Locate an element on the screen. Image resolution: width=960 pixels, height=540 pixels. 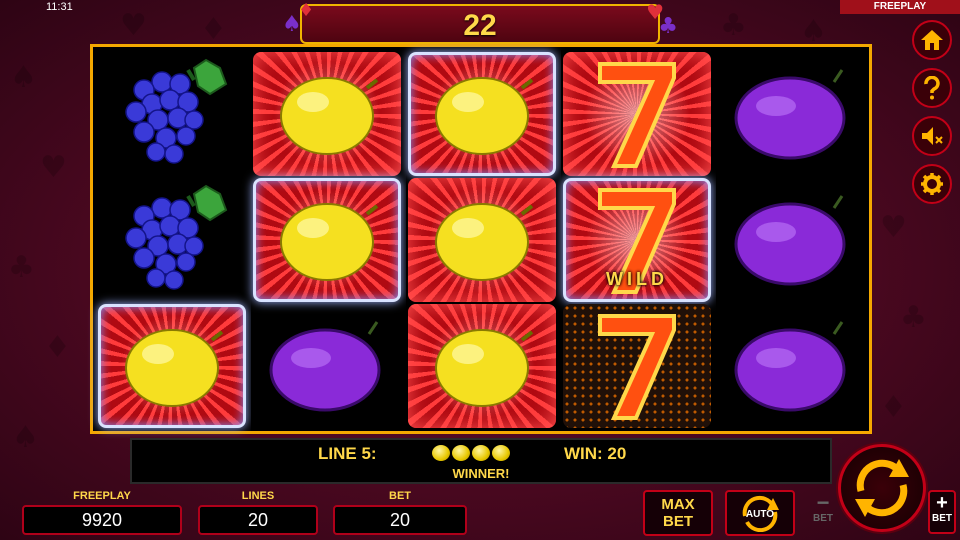
reel-4: WILD is located at coordinates (637, 240).